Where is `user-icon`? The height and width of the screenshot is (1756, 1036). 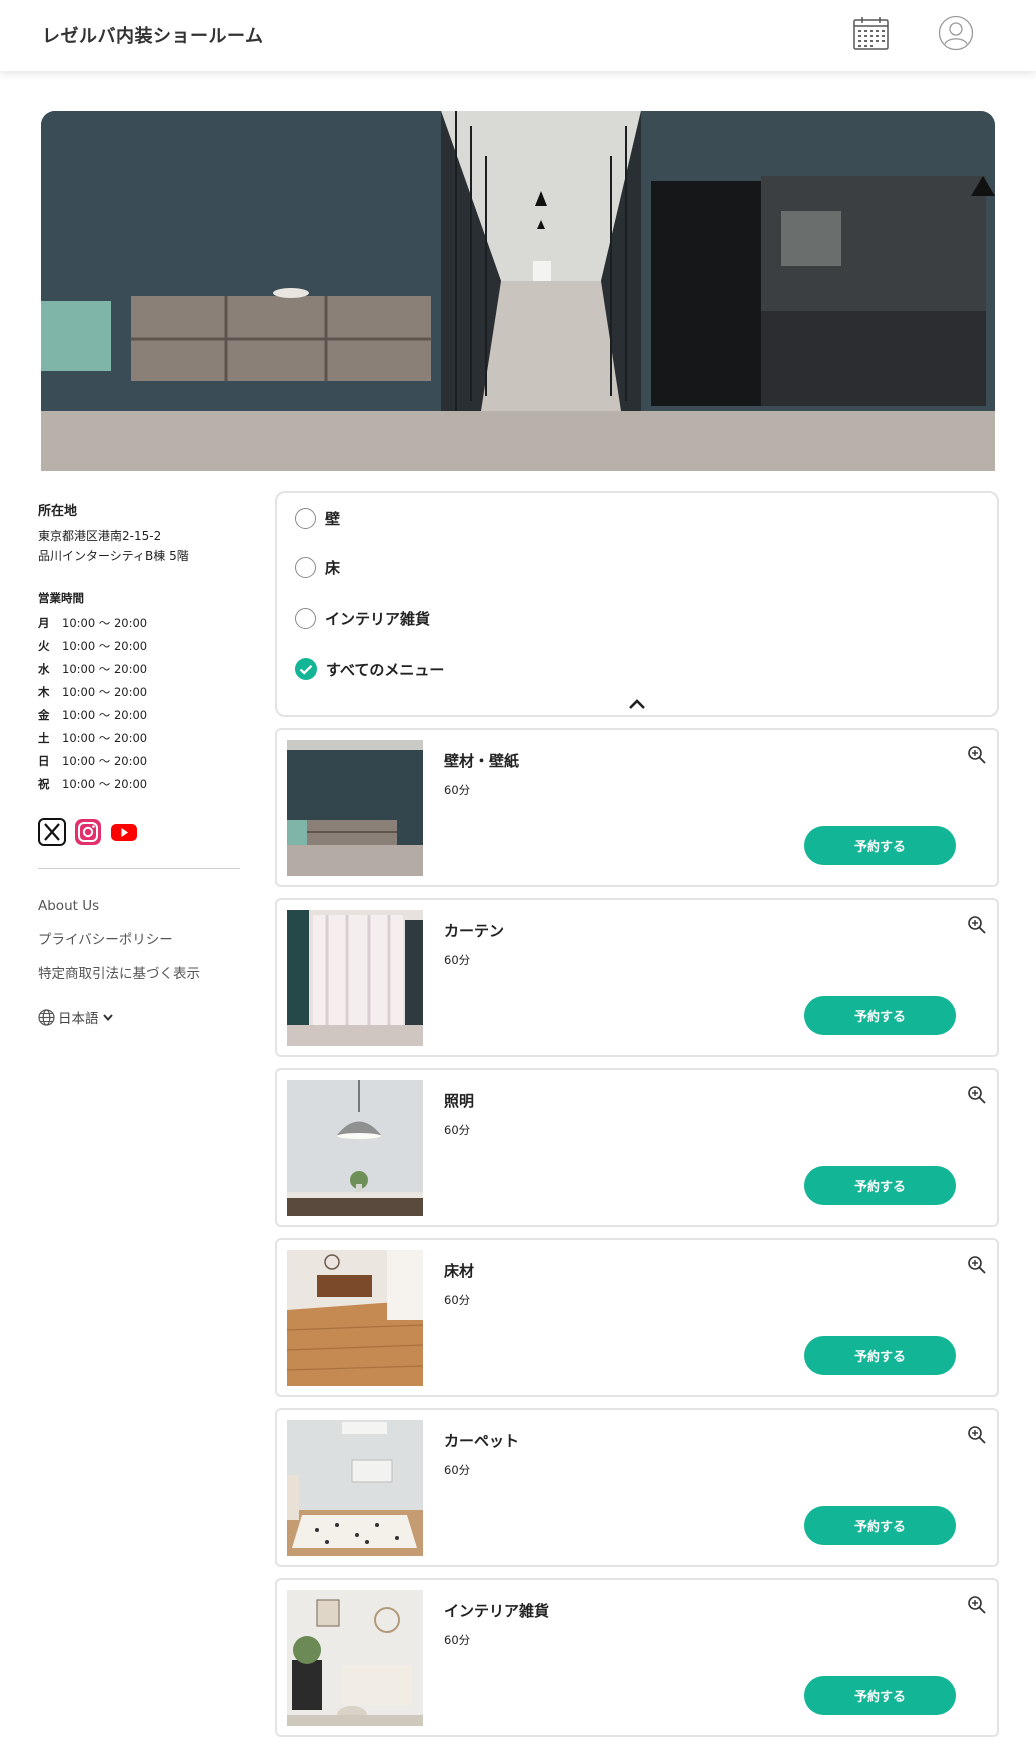
user-icon is located at coordinates (956, 33).